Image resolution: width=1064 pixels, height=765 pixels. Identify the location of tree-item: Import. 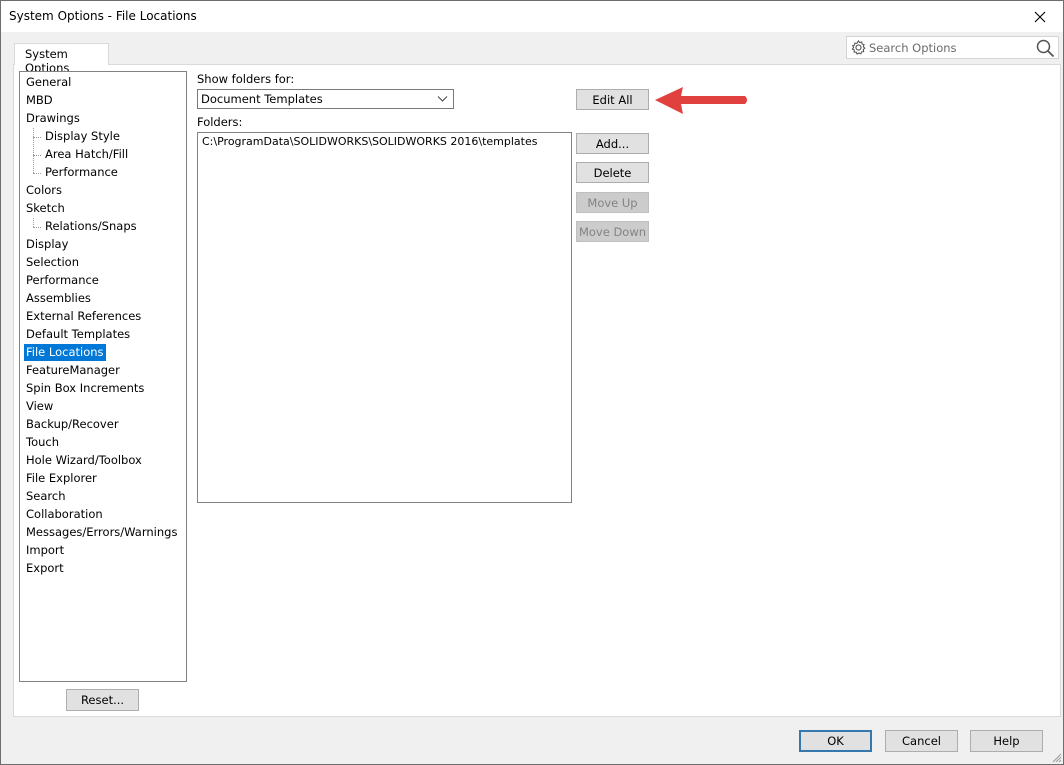
(45, 550).